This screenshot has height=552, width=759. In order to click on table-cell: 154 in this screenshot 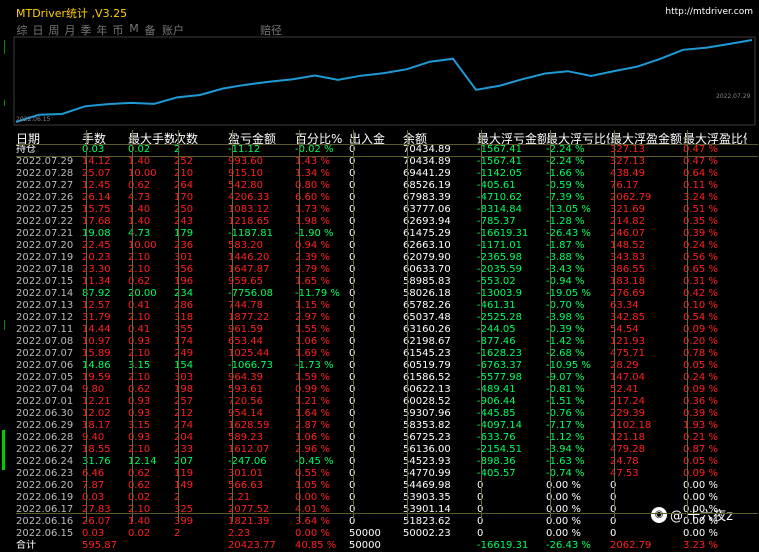, I will do `click(184, 365)`.